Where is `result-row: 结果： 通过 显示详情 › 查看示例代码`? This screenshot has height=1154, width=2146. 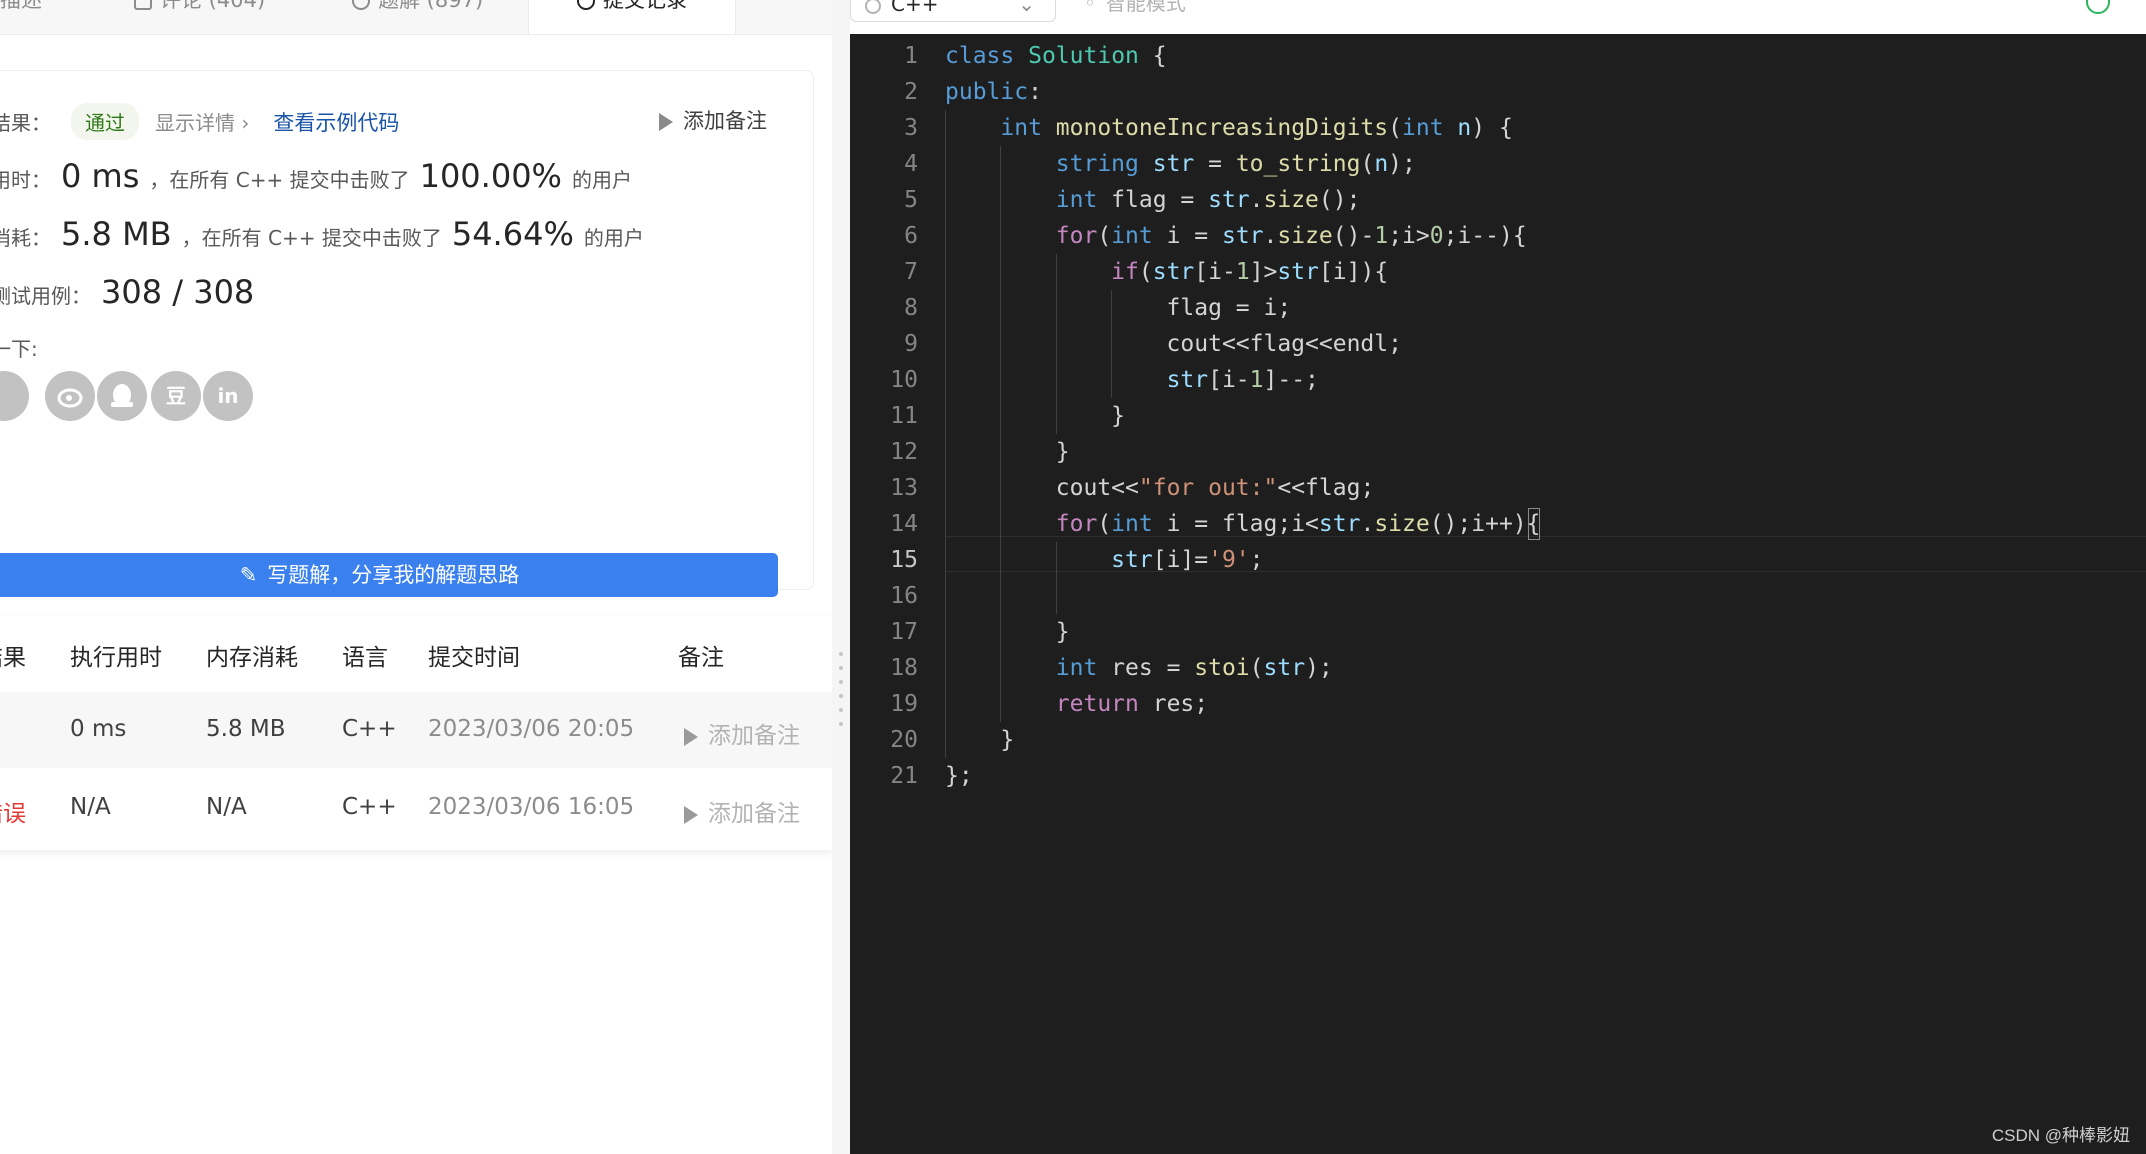 result-row: 结果： 通过 显示详情 › 查看示例代码 is located at coordinates (199, 121).